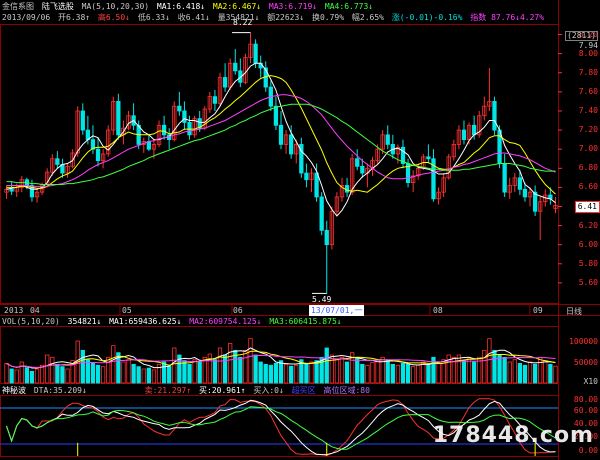 The height and width of the screenshot is (460, 600). Describe the element at coordinates (14, 390) in the screenshot. I see `indicator-name: 神秘波` at that location.